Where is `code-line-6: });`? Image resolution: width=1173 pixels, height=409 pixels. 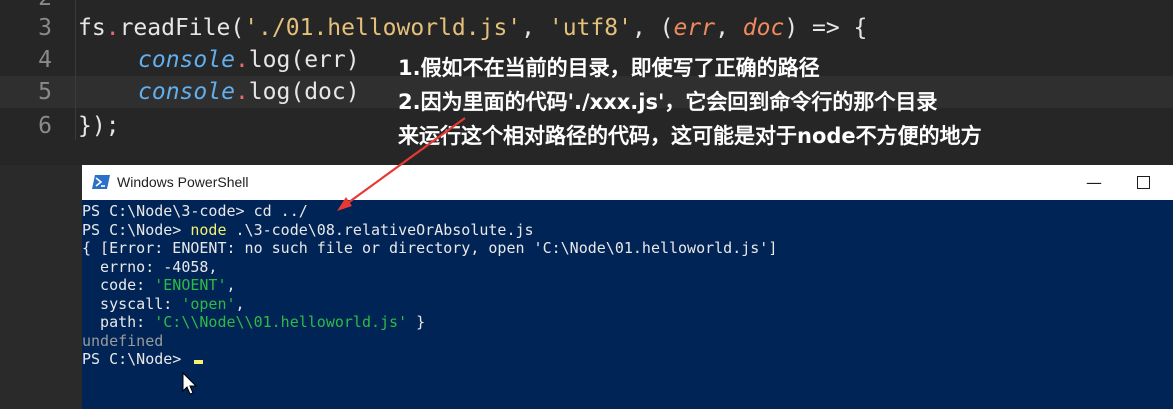
code-line-6: }); is located at coordinates (99, 126).